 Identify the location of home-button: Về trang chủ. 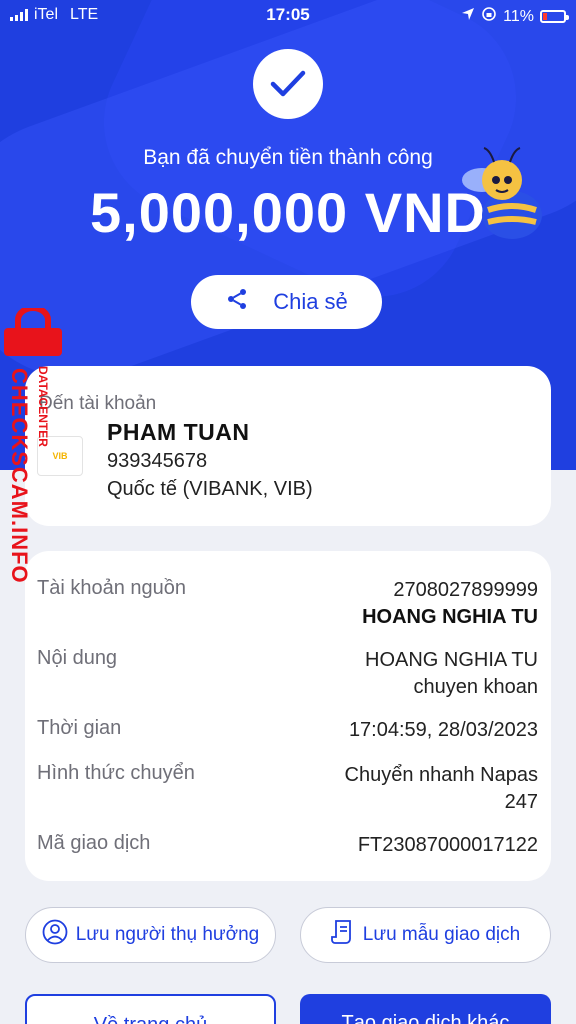
(150, 1009).